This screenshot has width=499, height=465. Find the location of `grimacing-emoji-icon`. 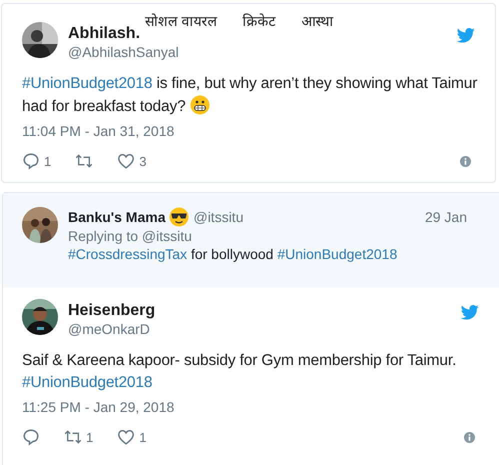

grimacing-emoji-icon is located at coordinates (200, 105).